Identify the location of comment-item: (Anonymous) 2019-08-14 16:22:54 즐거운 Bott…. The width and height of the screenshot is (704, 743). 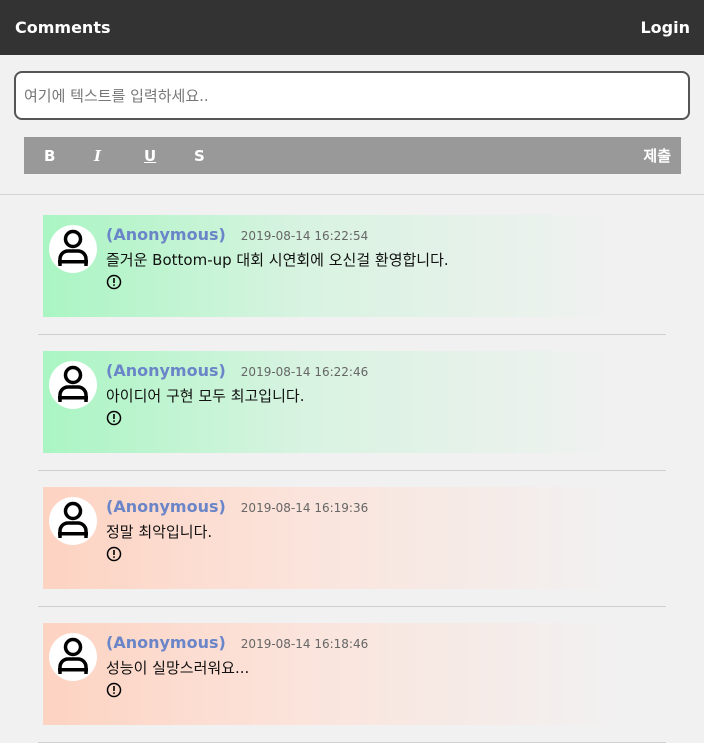
(352, 275).